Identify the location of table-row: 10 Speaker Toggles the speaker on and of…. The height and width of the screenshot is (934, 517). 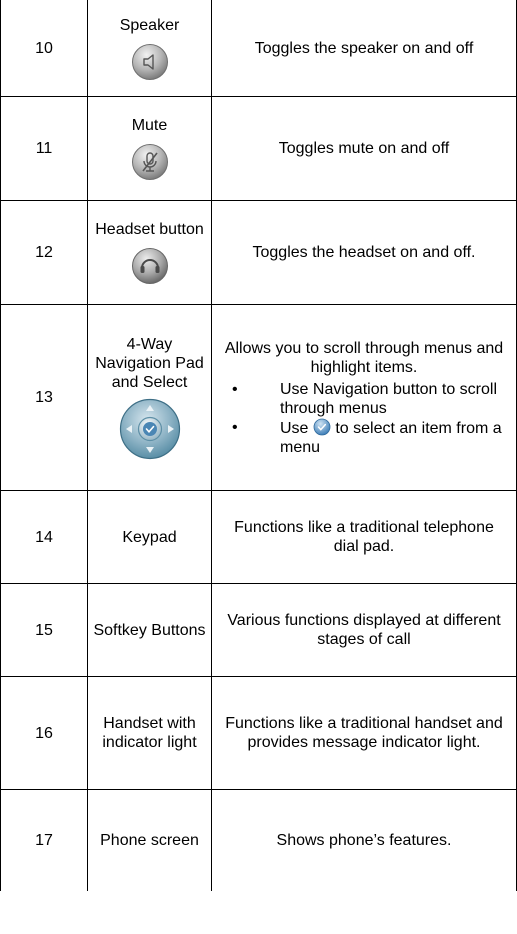
(258, 48).